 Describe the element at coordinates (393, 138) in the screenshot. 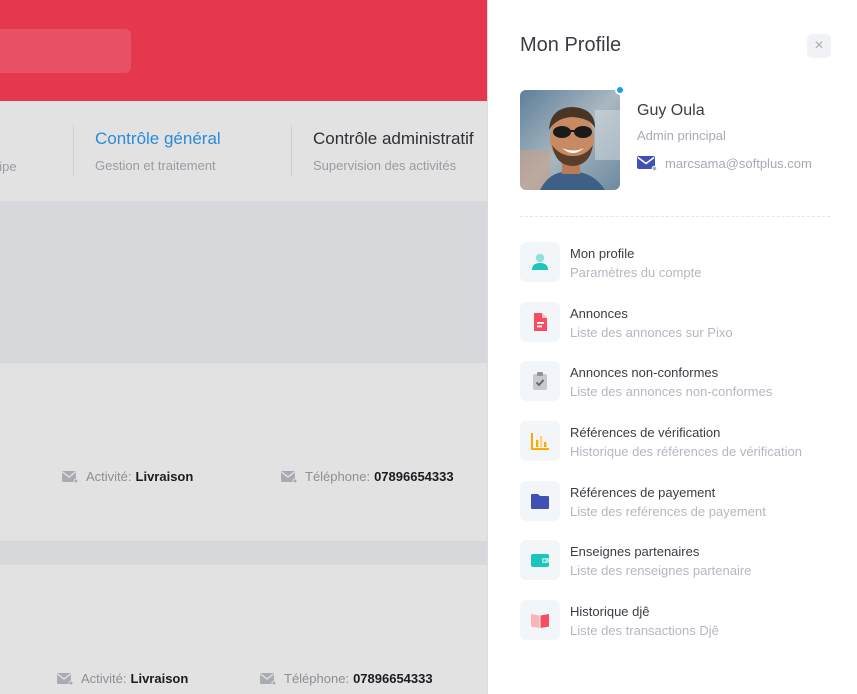

I see `nav-item-title: Contrôle administratif` at that location.